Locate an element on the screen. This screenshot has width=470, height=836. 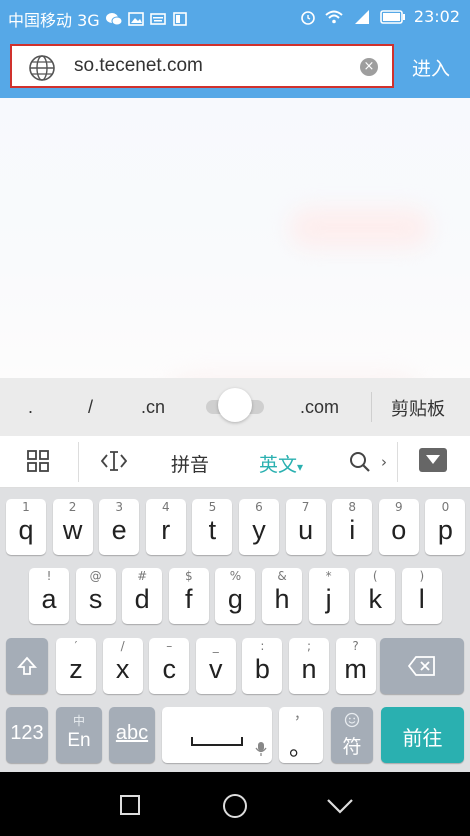
cursor-slider-handle is located at coordinates (235, 405).